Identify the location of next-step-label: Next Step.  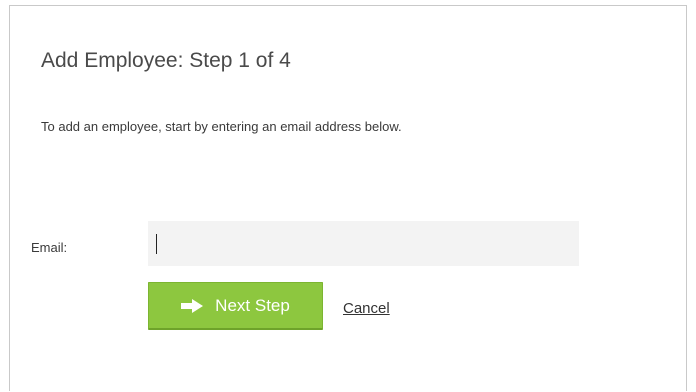
(252, 305).